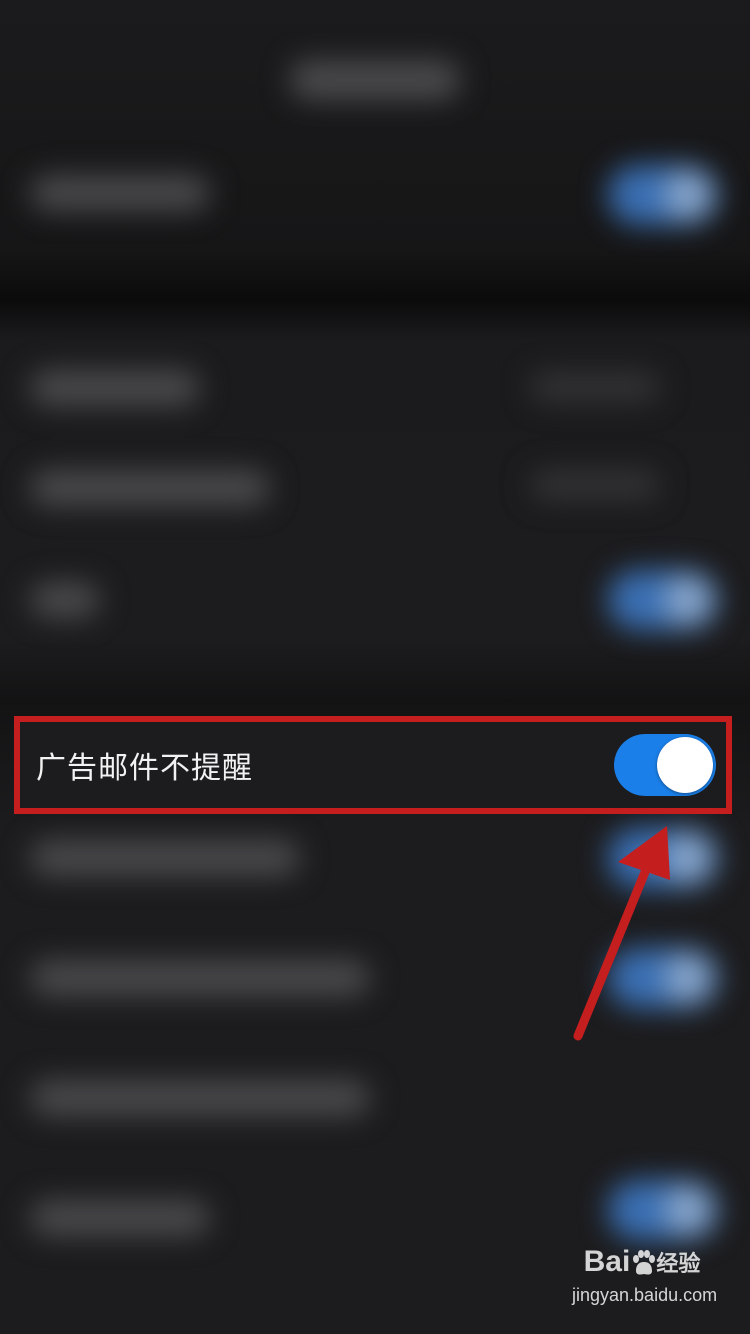 The image size is (750, 1334). I want to click on baidu-jingyan-watermark: Bai 经验 jingyan.baidu.com, so click(645, 1280).